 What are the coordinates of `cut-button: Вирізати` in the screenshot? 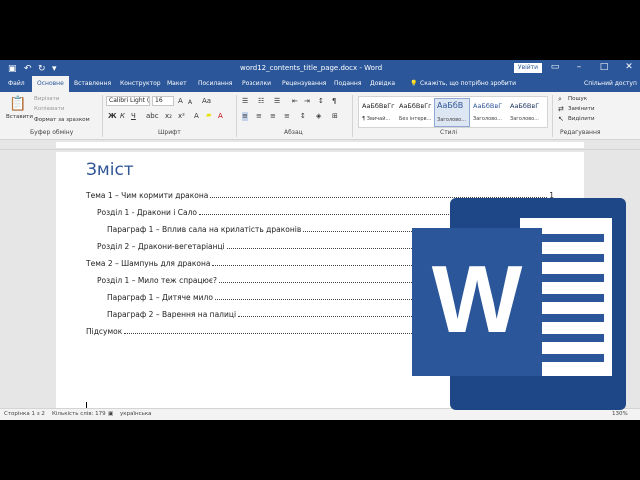 It's located at (46, 99).